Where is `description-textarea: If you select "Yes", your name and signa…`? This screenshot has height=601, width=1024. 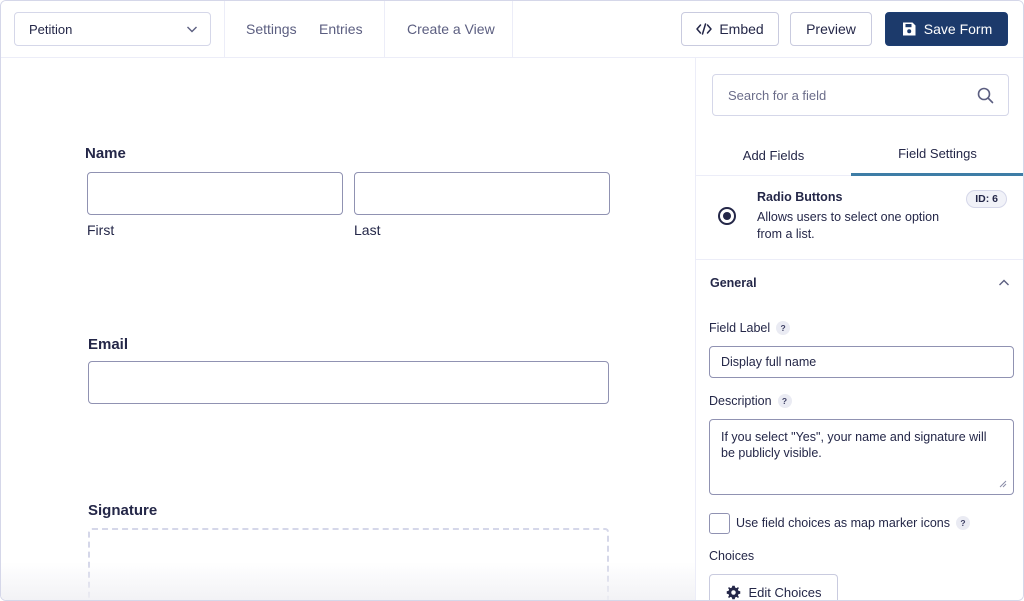 description-textarea: If you select "Yes", your name and signa… is located at coordinates (861, 457).